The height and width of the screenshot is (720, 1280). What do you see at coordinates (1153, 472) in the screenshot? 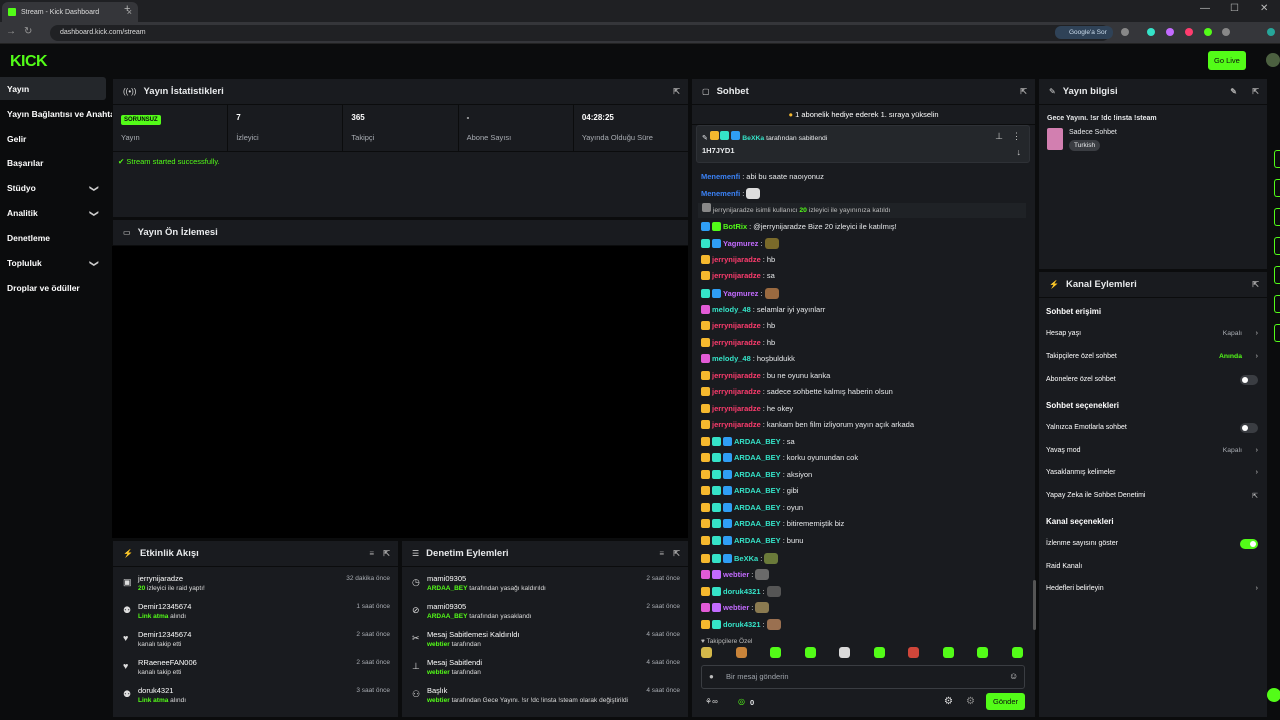
I see `banned-words-option: Yasaklanmış kelimeler ›` at bounding box center [1153, 472].